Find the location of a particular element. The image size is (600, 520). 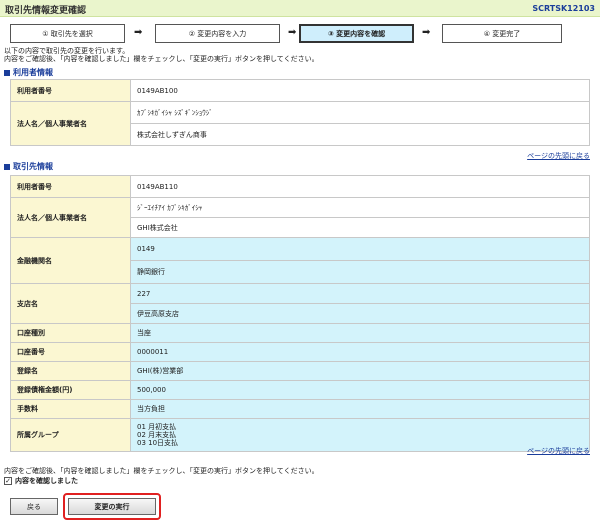

user-name-kana: ｶﾌﾞｼｷｶﾞｲｼｬ ｼｽﾞｷﾞﾝｼｮｳｼﾞ is located at coordinates (360, 112).